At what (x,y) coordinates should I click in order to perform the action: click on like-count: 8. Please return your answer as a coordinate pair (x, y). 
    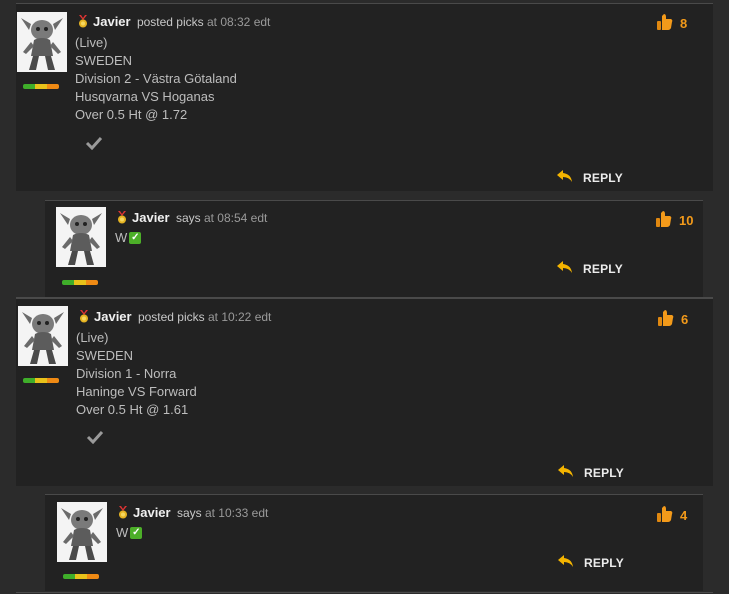
    Looking at the image, I should click on (684, 23).